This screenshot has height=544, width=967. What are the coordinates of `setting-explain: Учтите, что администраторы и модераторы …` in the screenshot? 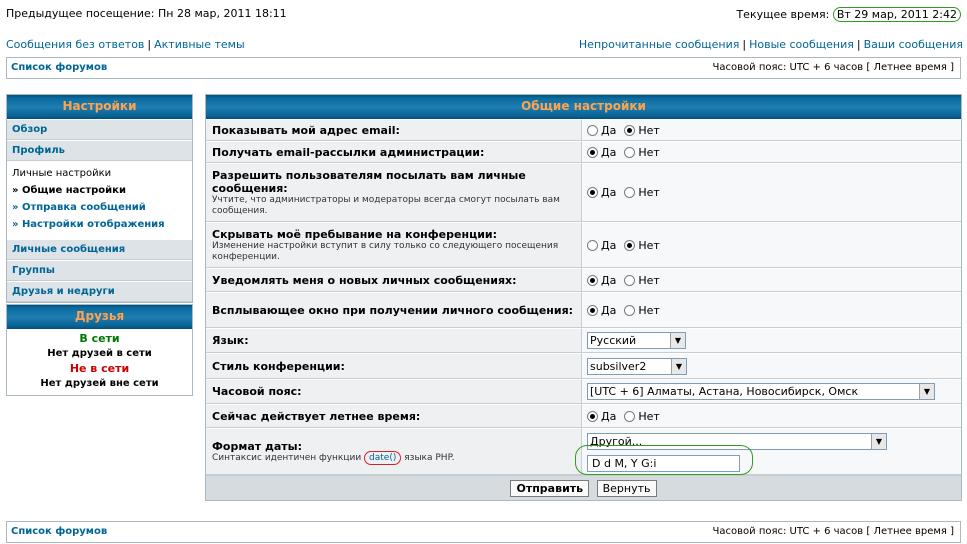 It's located at (386, 205).